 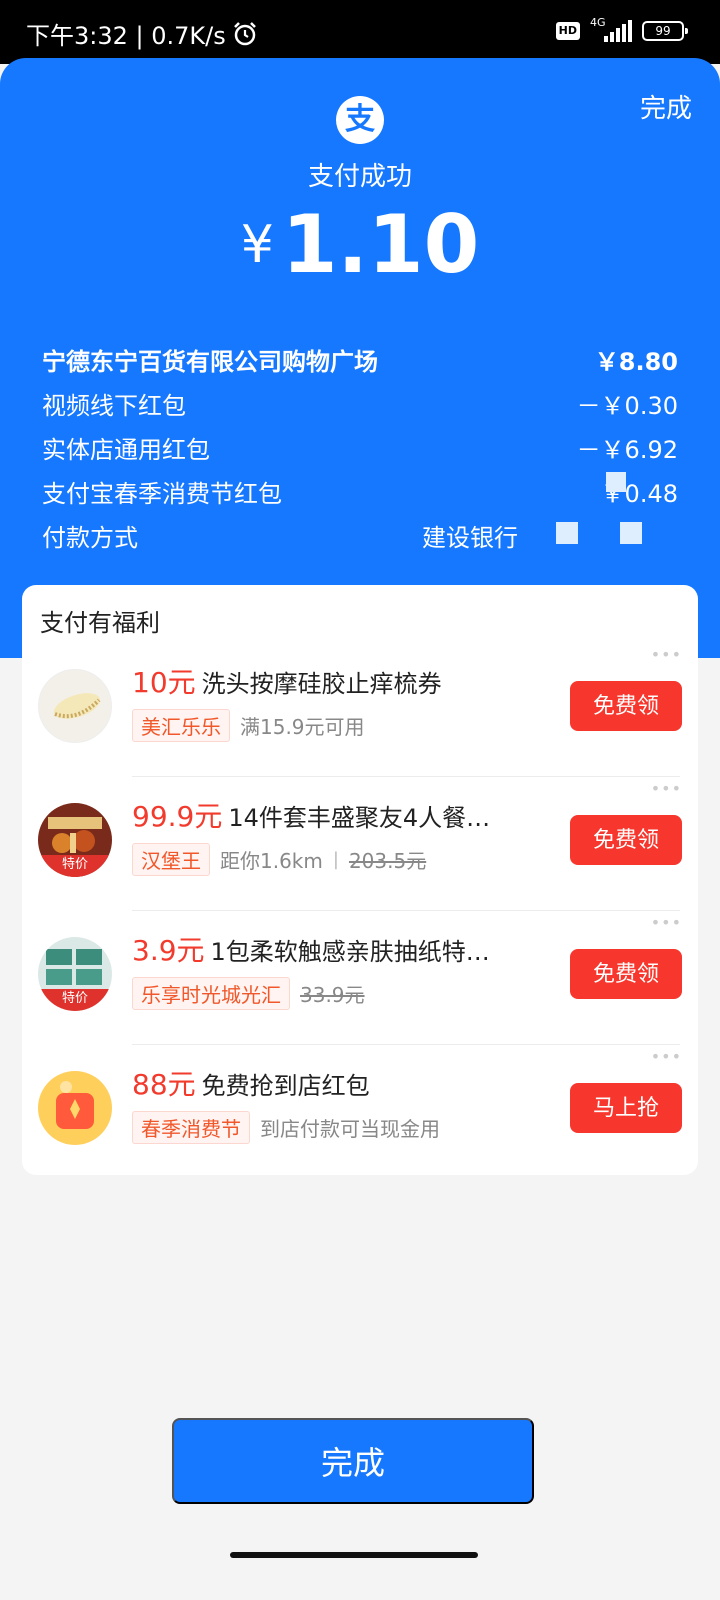 What do you see at coordinates (100, 623) in the screenshot?
I see `benefits-title: 支付有福利` at bounding box center [100, 623].